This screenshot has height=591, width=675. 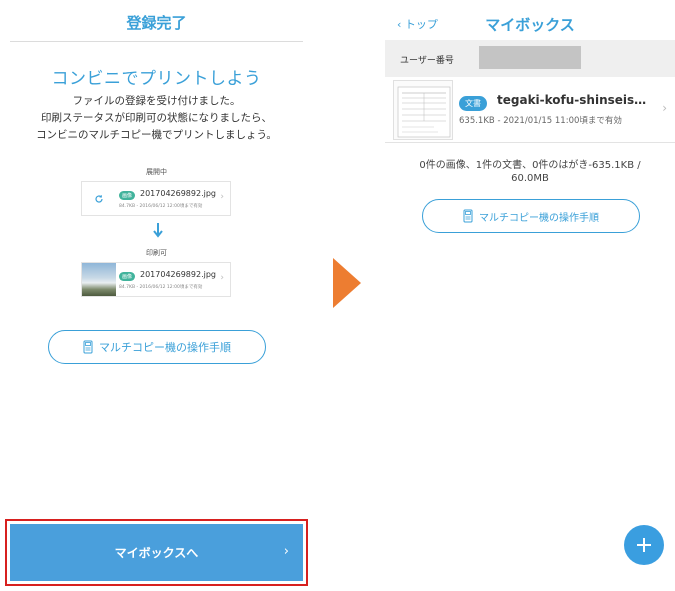 What do you see at coordinates (530, 25) in the screenshot?
I see `page-title: マイボックス` at bounding box center [530, 25].